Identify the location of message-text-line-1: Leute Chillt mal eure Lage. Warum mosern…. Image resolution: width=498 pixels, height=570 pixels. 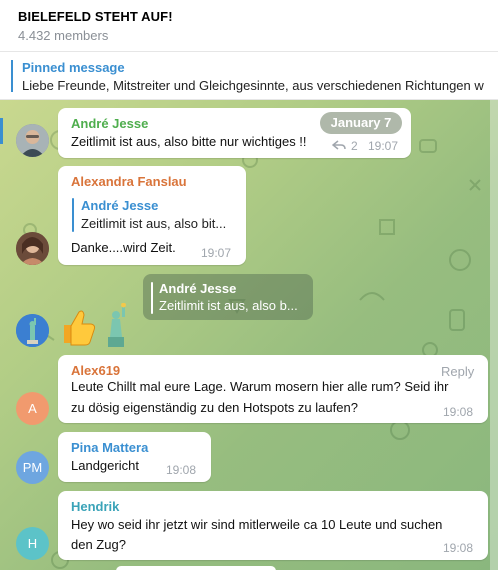
(260, 386).